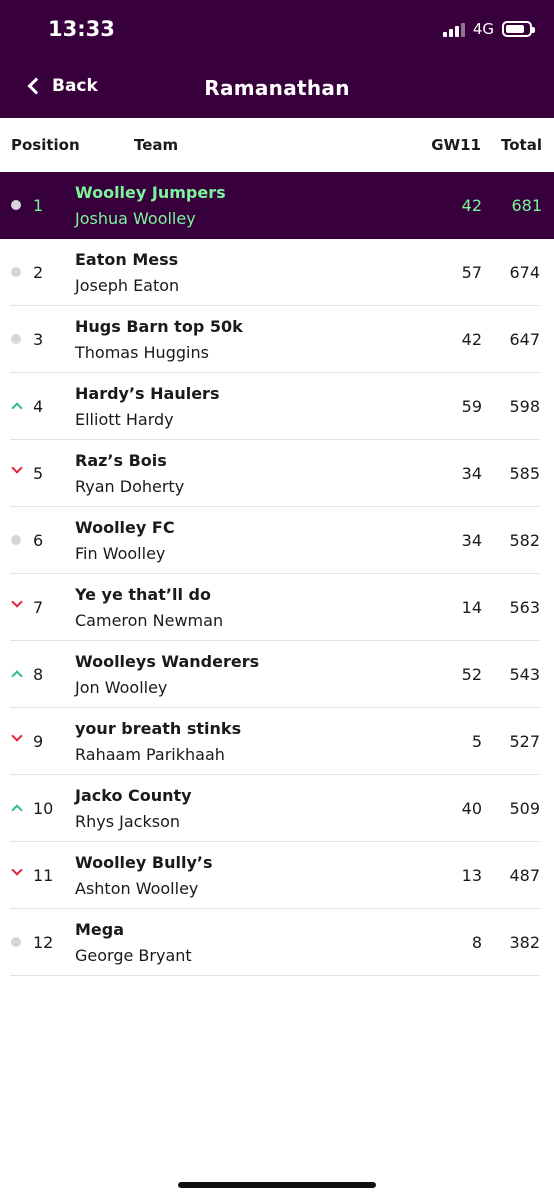 The image size is (554, 1200). Describe the element at coordinates (518, 29) in the screenshot. I see `battery-icon` at that location.